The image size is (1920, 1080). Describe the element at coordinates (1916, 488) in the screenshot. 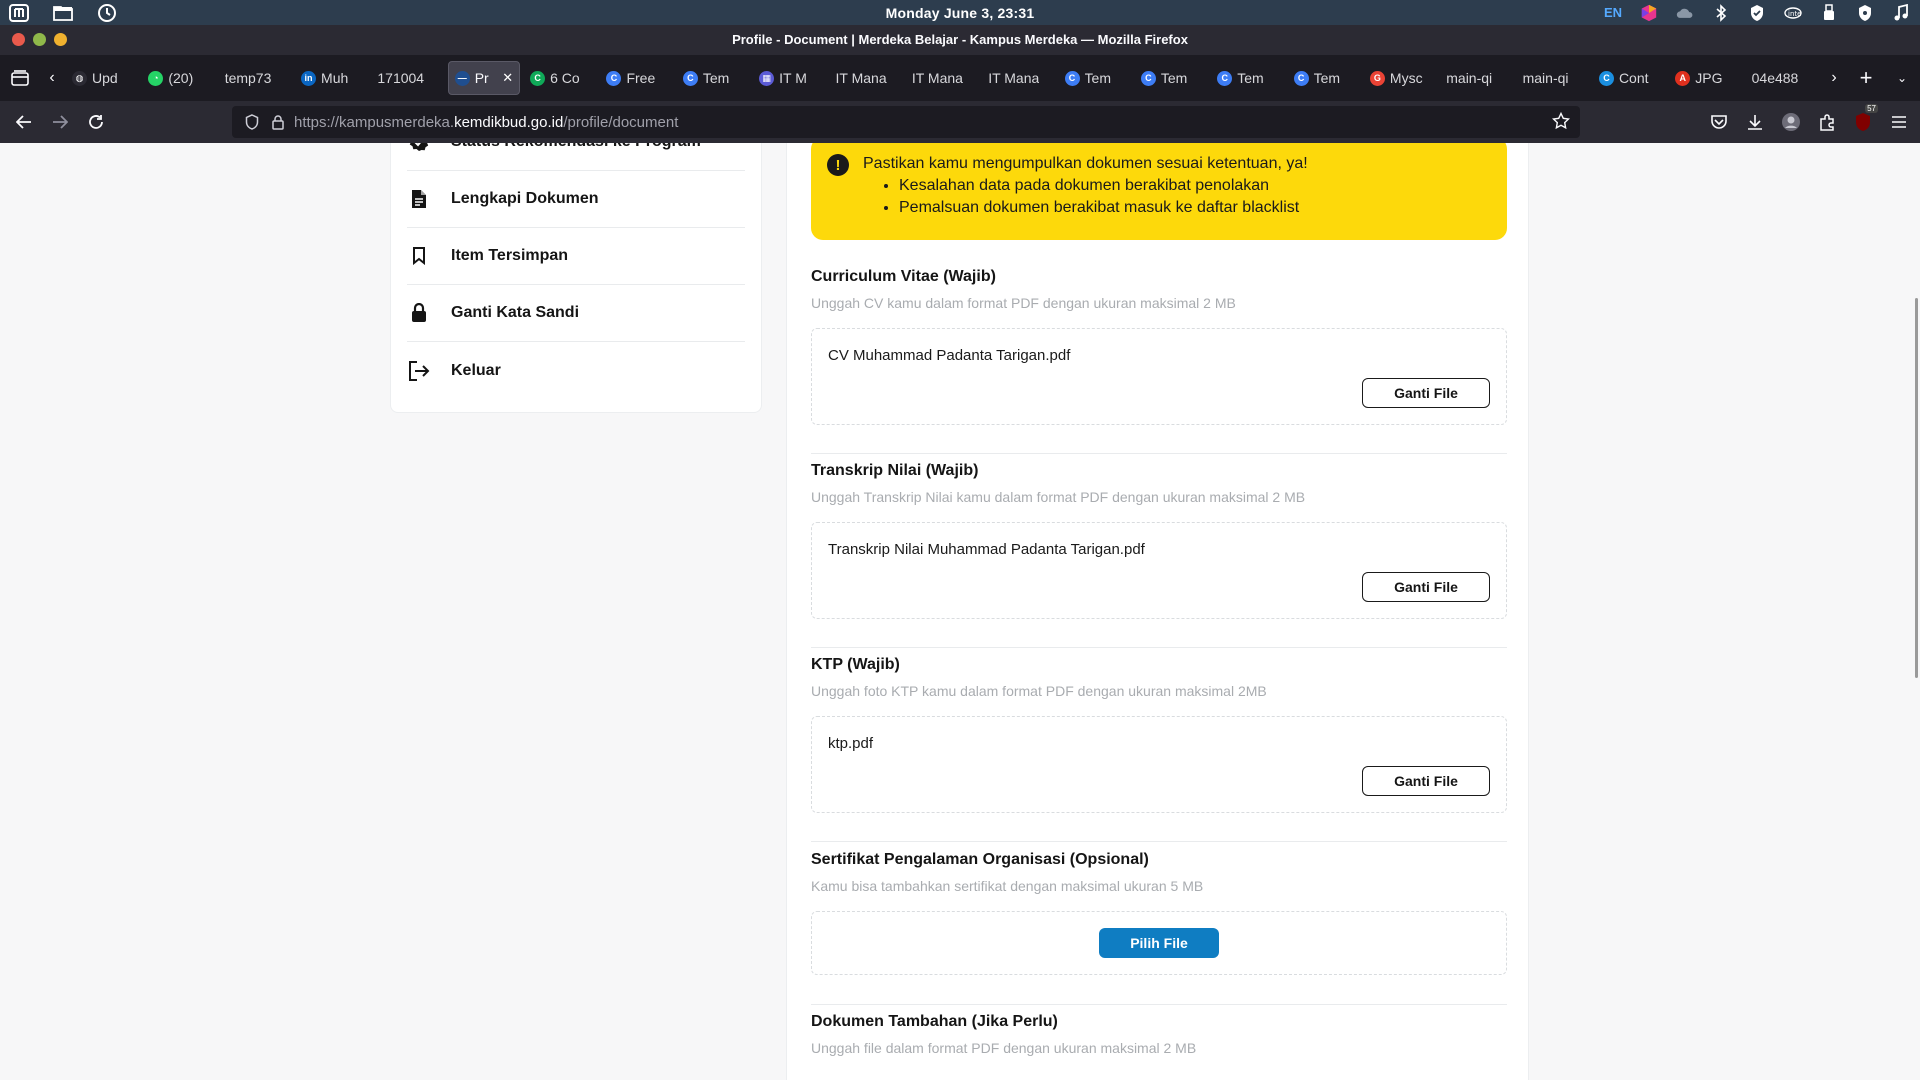

I see `scrollbar-thumb` at that location.